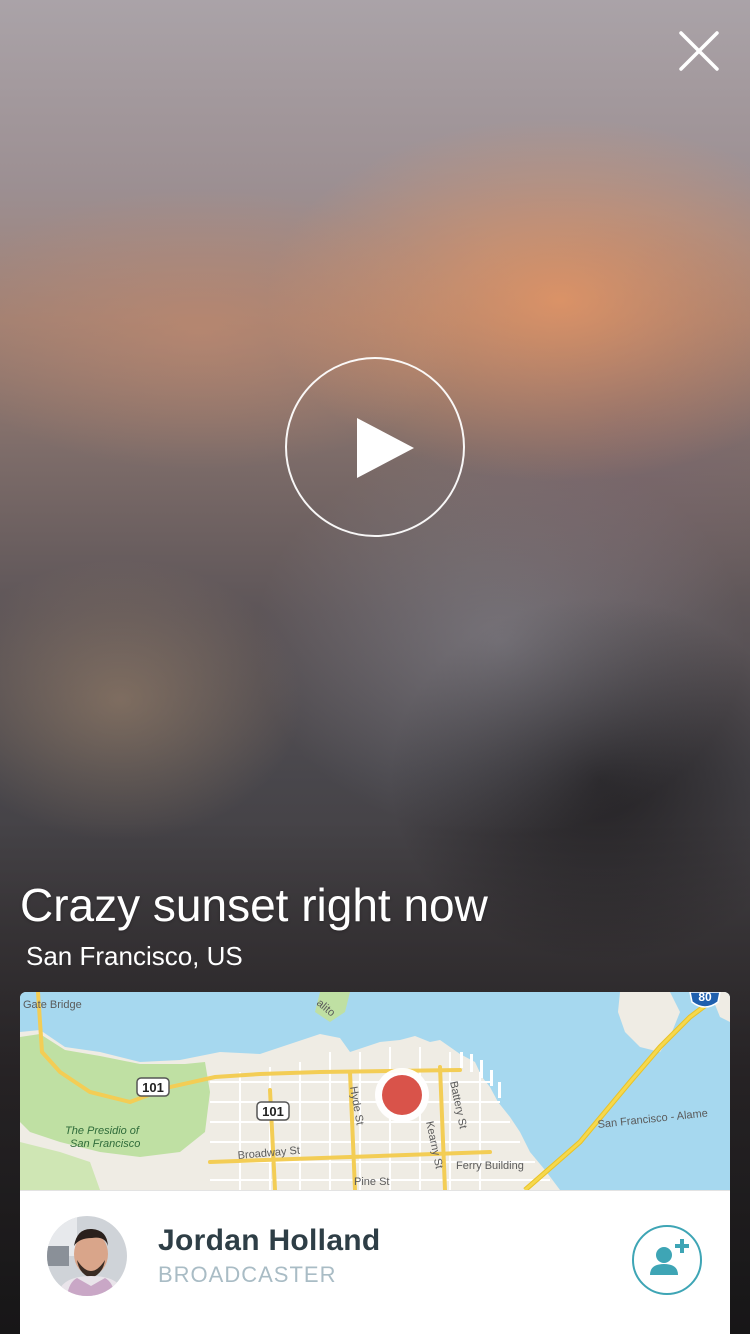 This screenshot has height=1334, width=750. What do you see at coordinates (375, 1190) in the screenshot?
I see `card-divider` at bounding box center [375, 1190].